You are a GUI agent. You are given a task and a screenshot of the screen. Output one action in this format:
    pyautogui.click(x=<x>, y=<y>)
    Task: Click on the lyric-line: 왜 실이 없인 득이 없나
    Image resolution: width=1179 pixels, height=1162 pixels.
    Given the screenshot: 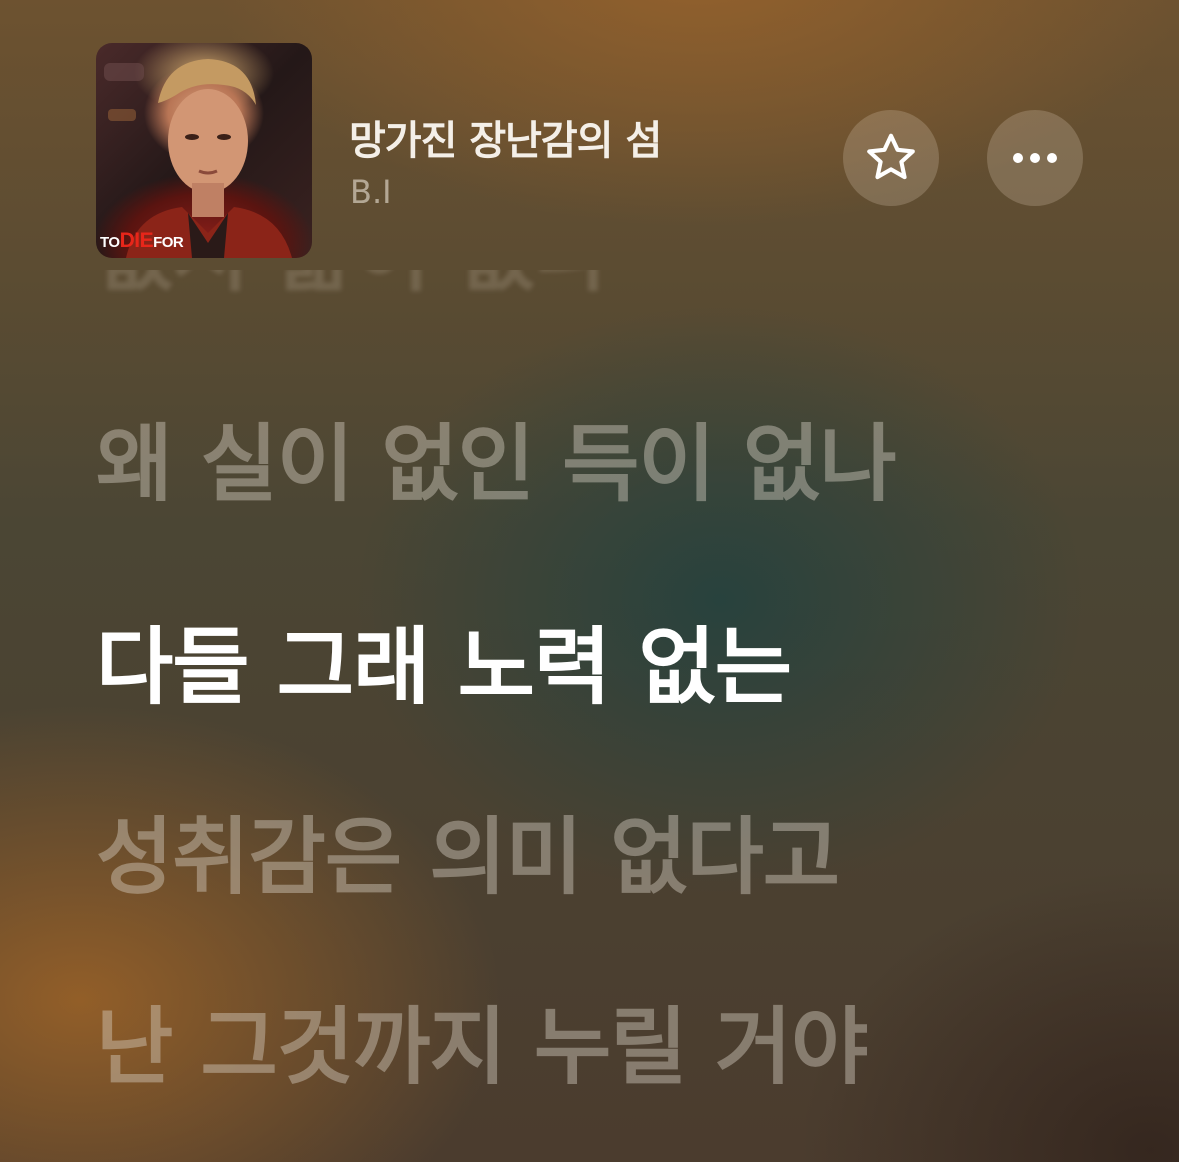 What is the action you would take?
    pyautogui.click(x=496, y=464)
    